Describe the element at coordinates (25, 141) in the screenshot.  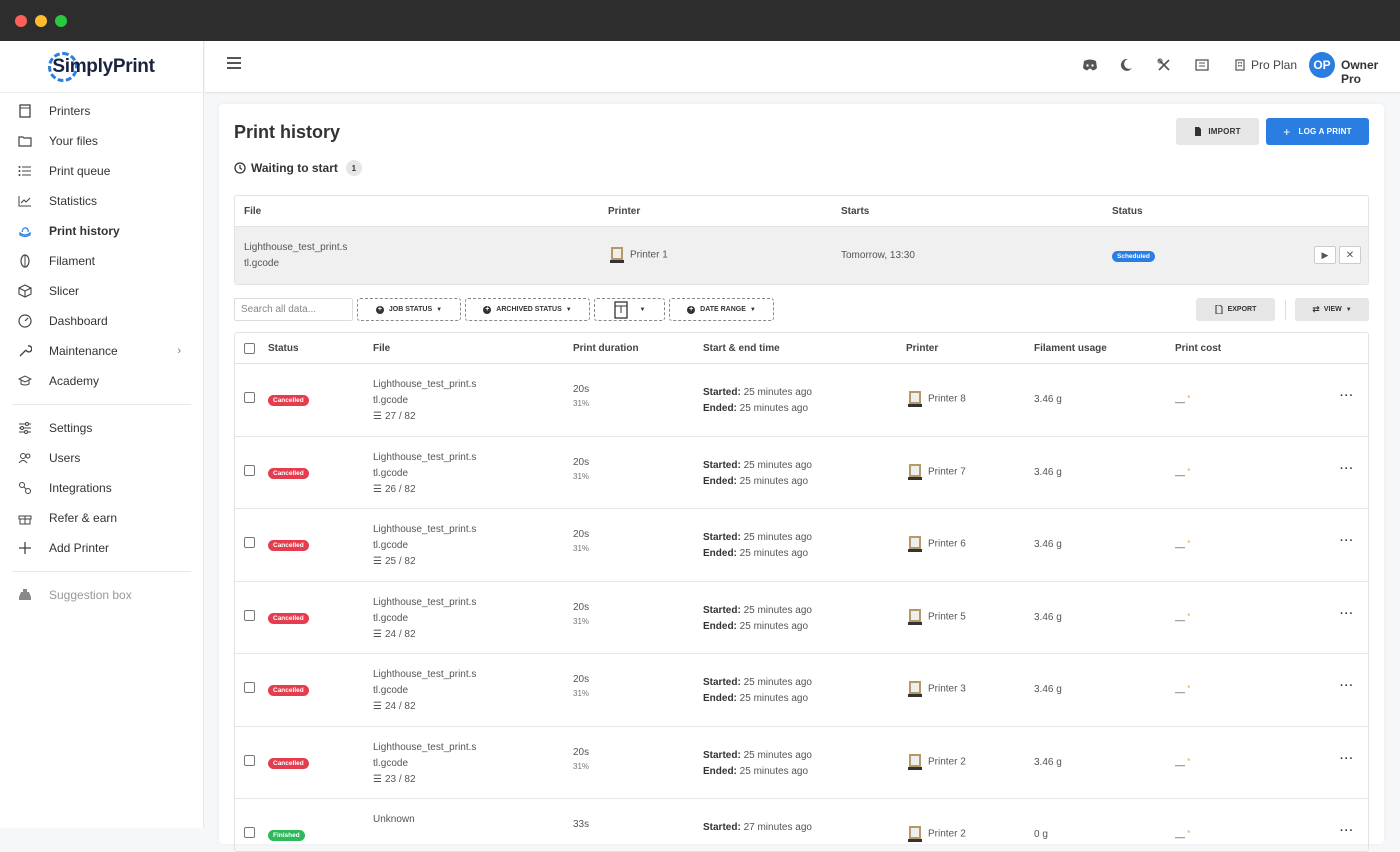
I see `folder-icon` at that location.